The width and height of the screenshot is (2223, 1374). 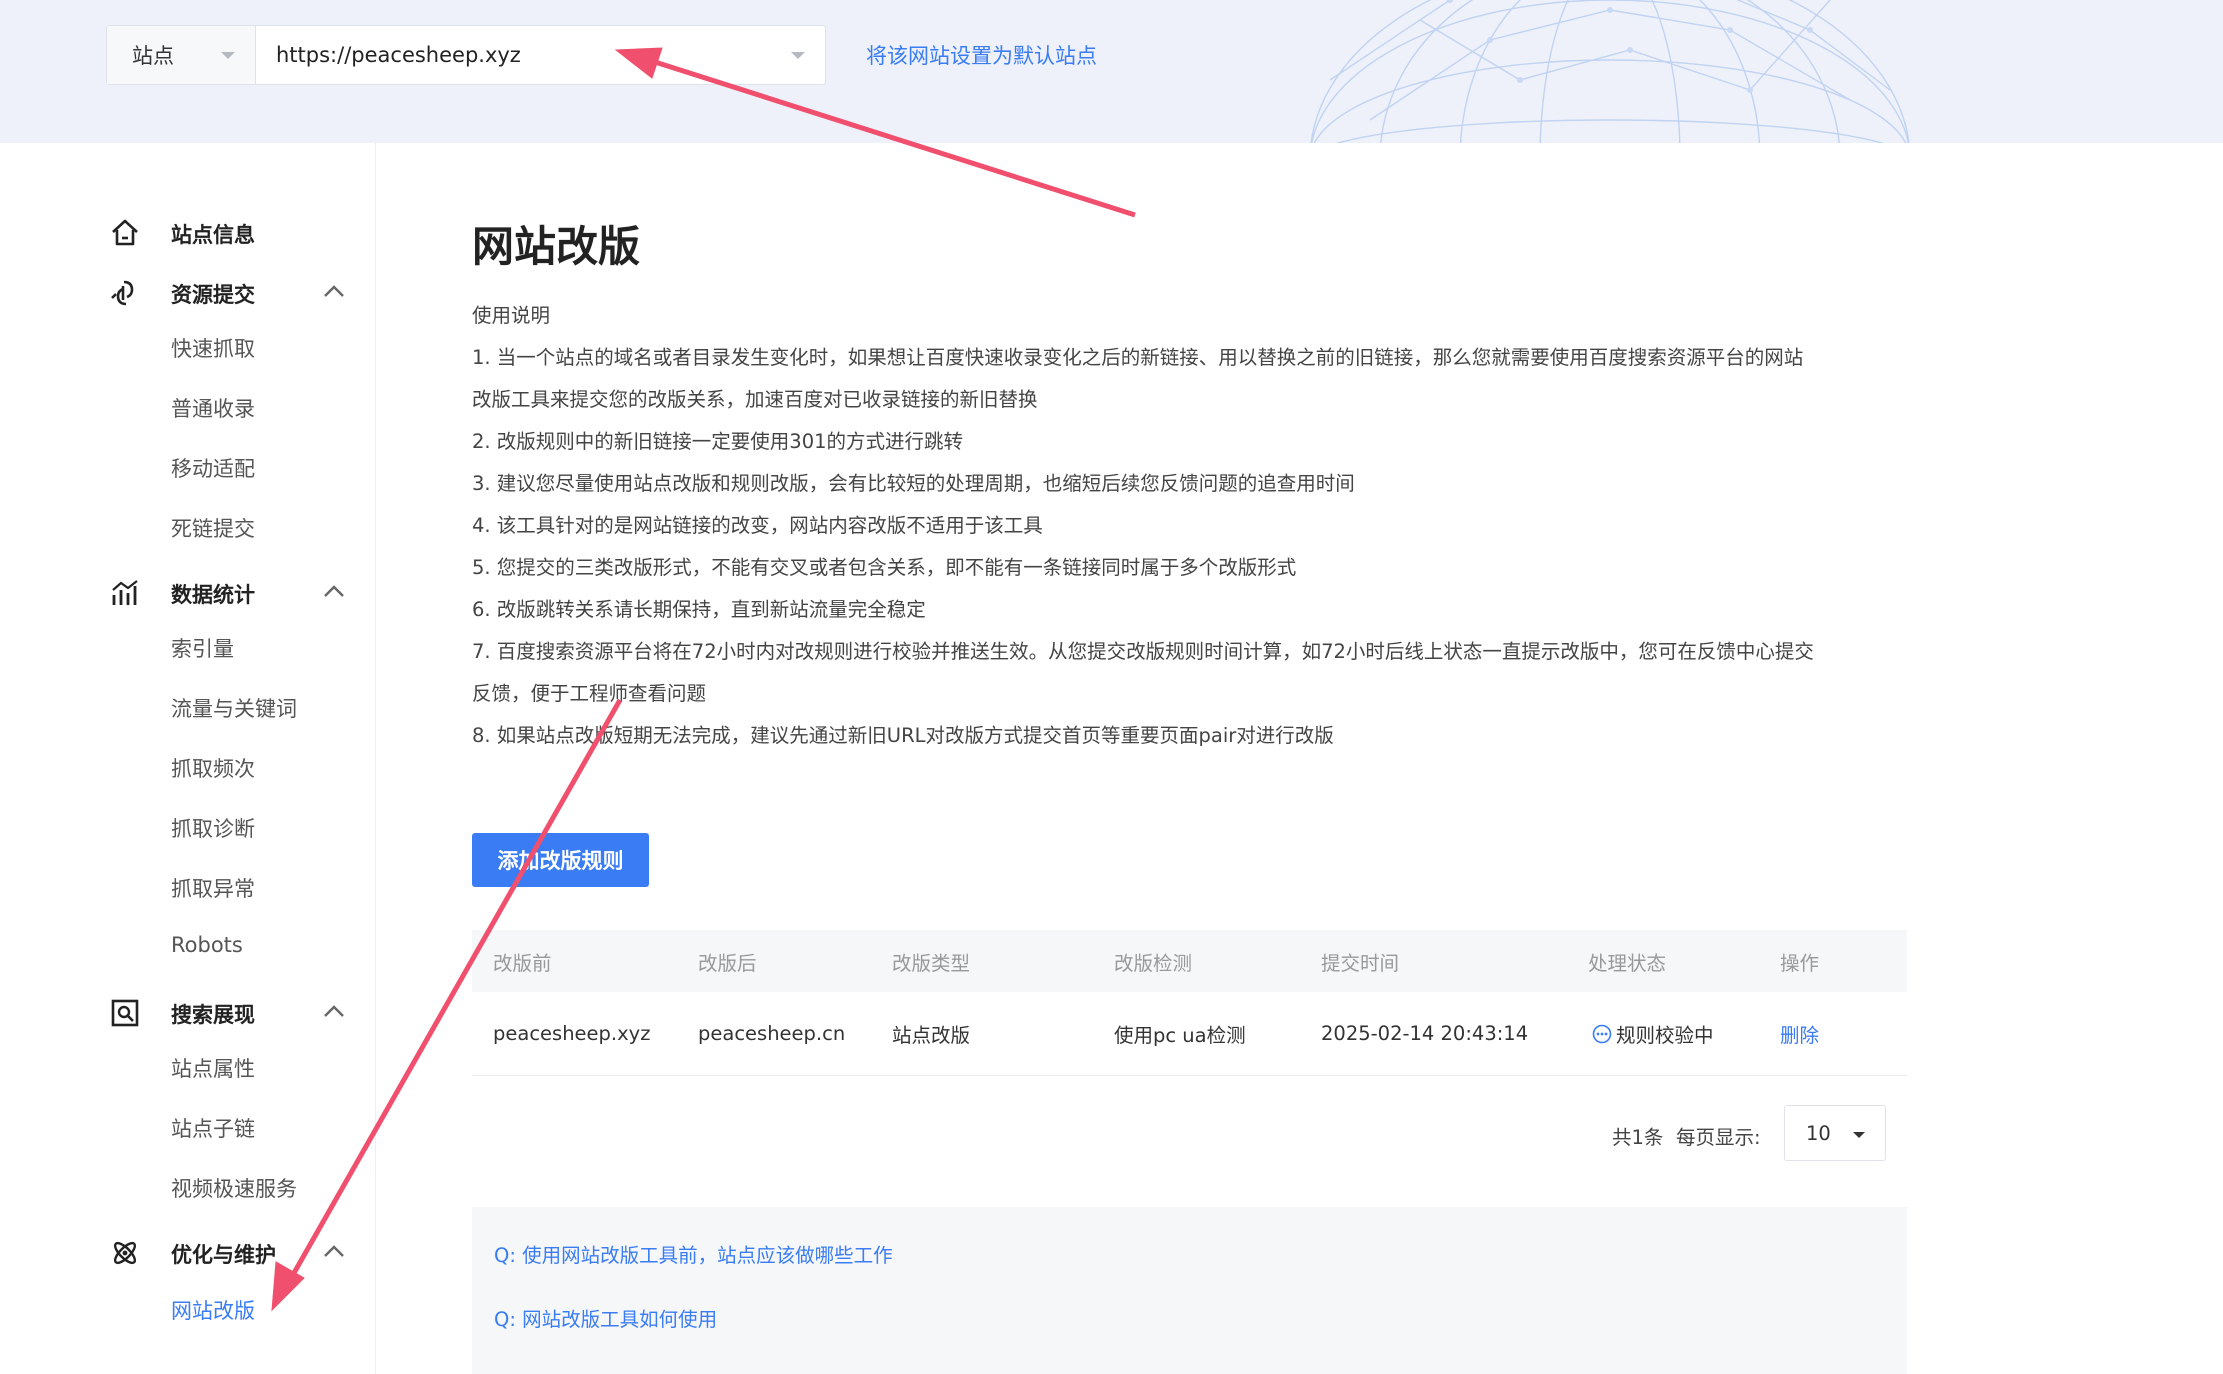 What do you see at coordinates (1818, 1133) in the screenshot?
I see `page-size-value: 10` at bounding box center [1818, 1133].